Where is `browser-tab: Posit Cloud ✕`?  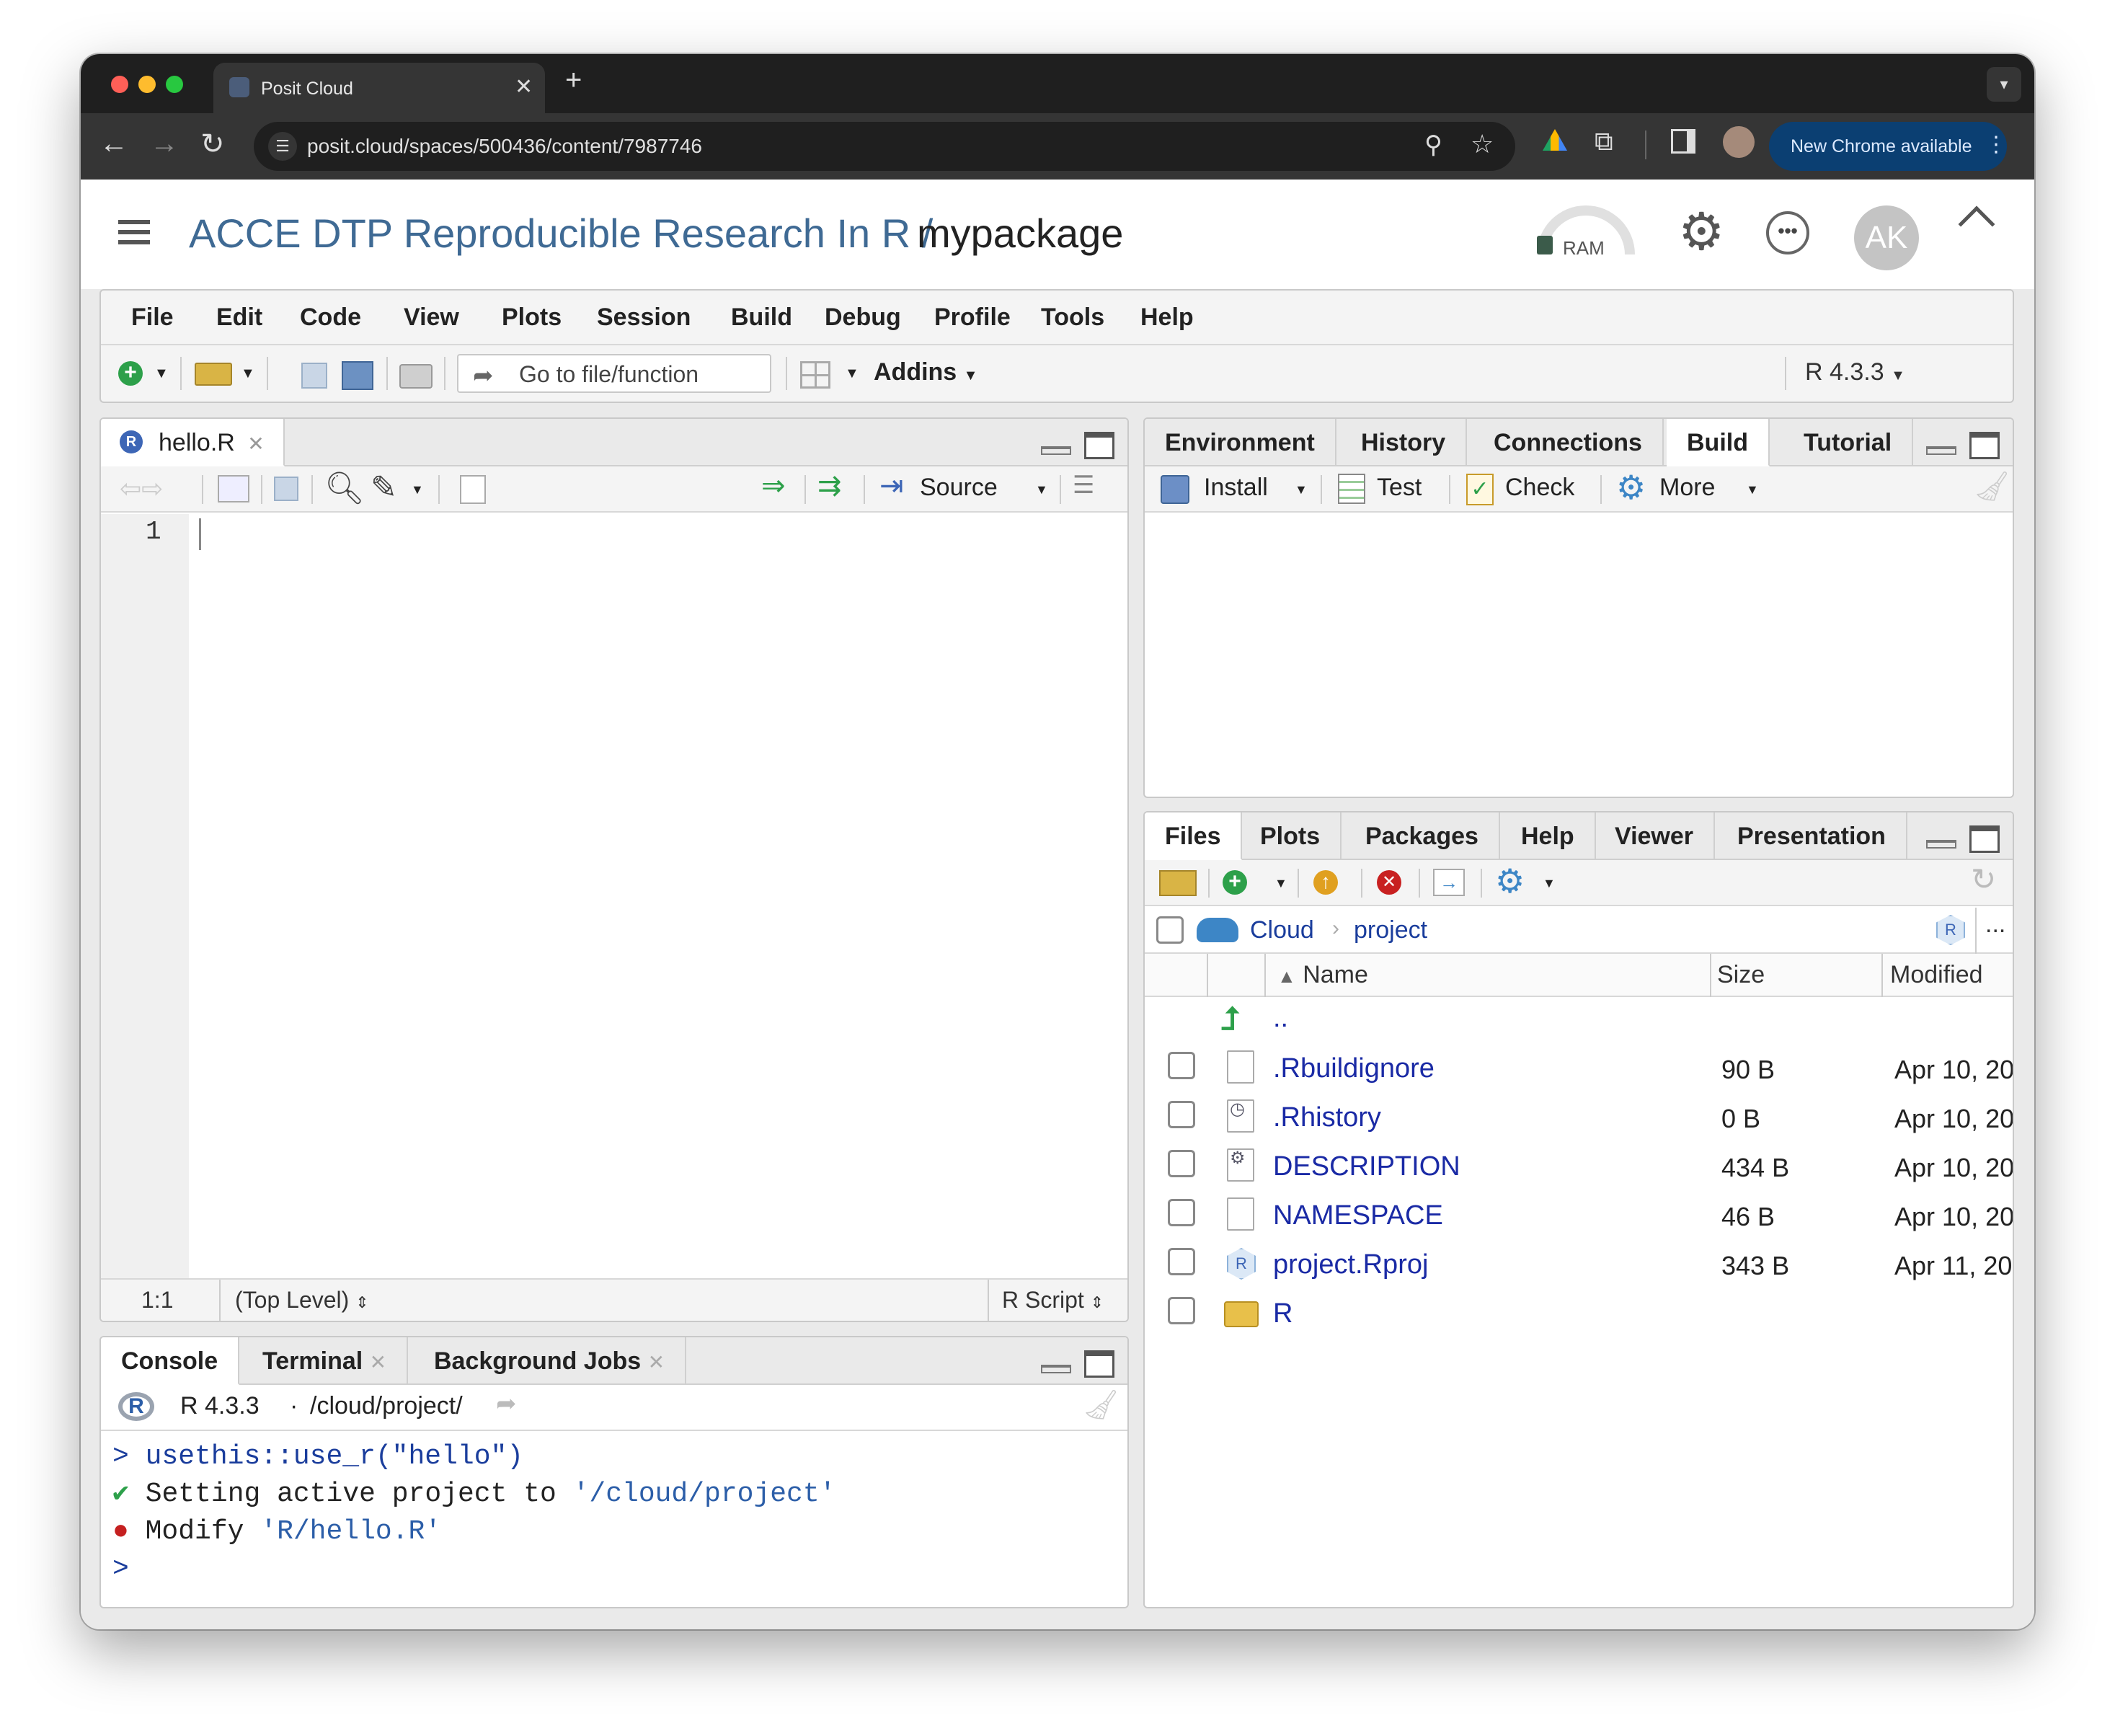
browser-tab: Posit Cloud ✕ is located at coordinates (379, 88).